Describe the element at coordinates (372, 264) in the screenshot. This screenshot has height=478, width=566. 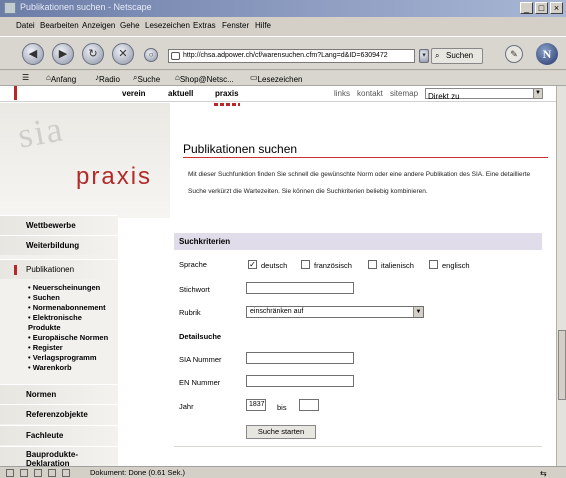
I see `checkbox-italienisch` at that location.